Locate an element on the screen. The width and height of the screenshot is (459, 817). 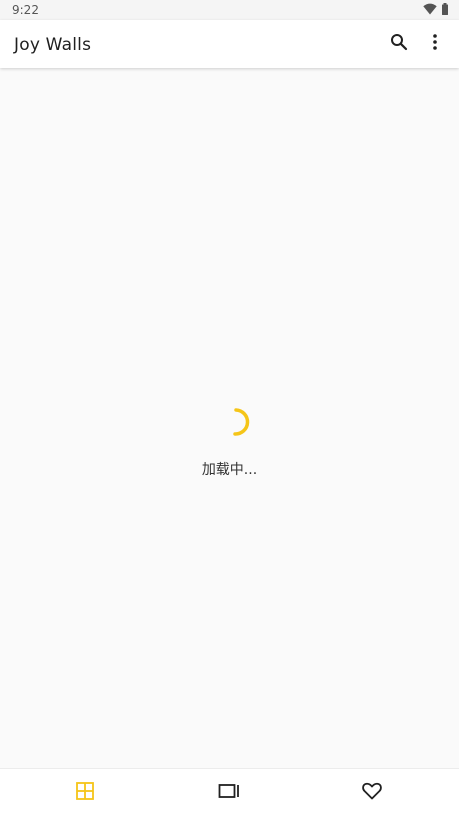
loading-spinner is located at coordinates (234, 421).